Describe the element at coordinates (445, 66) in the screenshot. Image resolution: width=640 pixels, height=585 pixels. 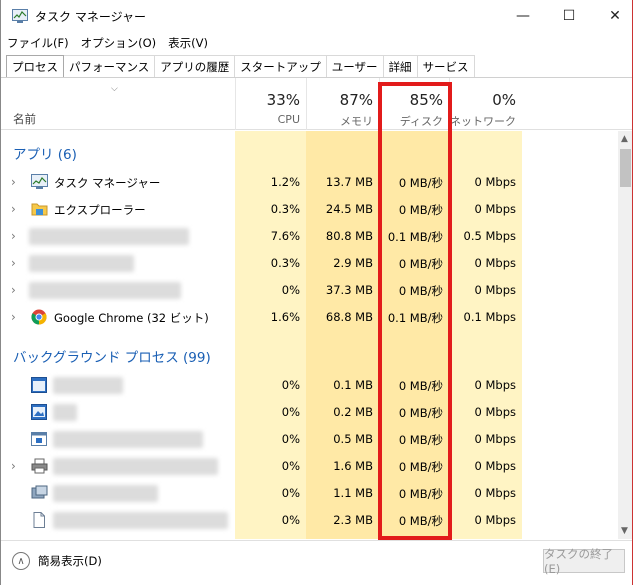
I see `tab-services: サービス` at that location.